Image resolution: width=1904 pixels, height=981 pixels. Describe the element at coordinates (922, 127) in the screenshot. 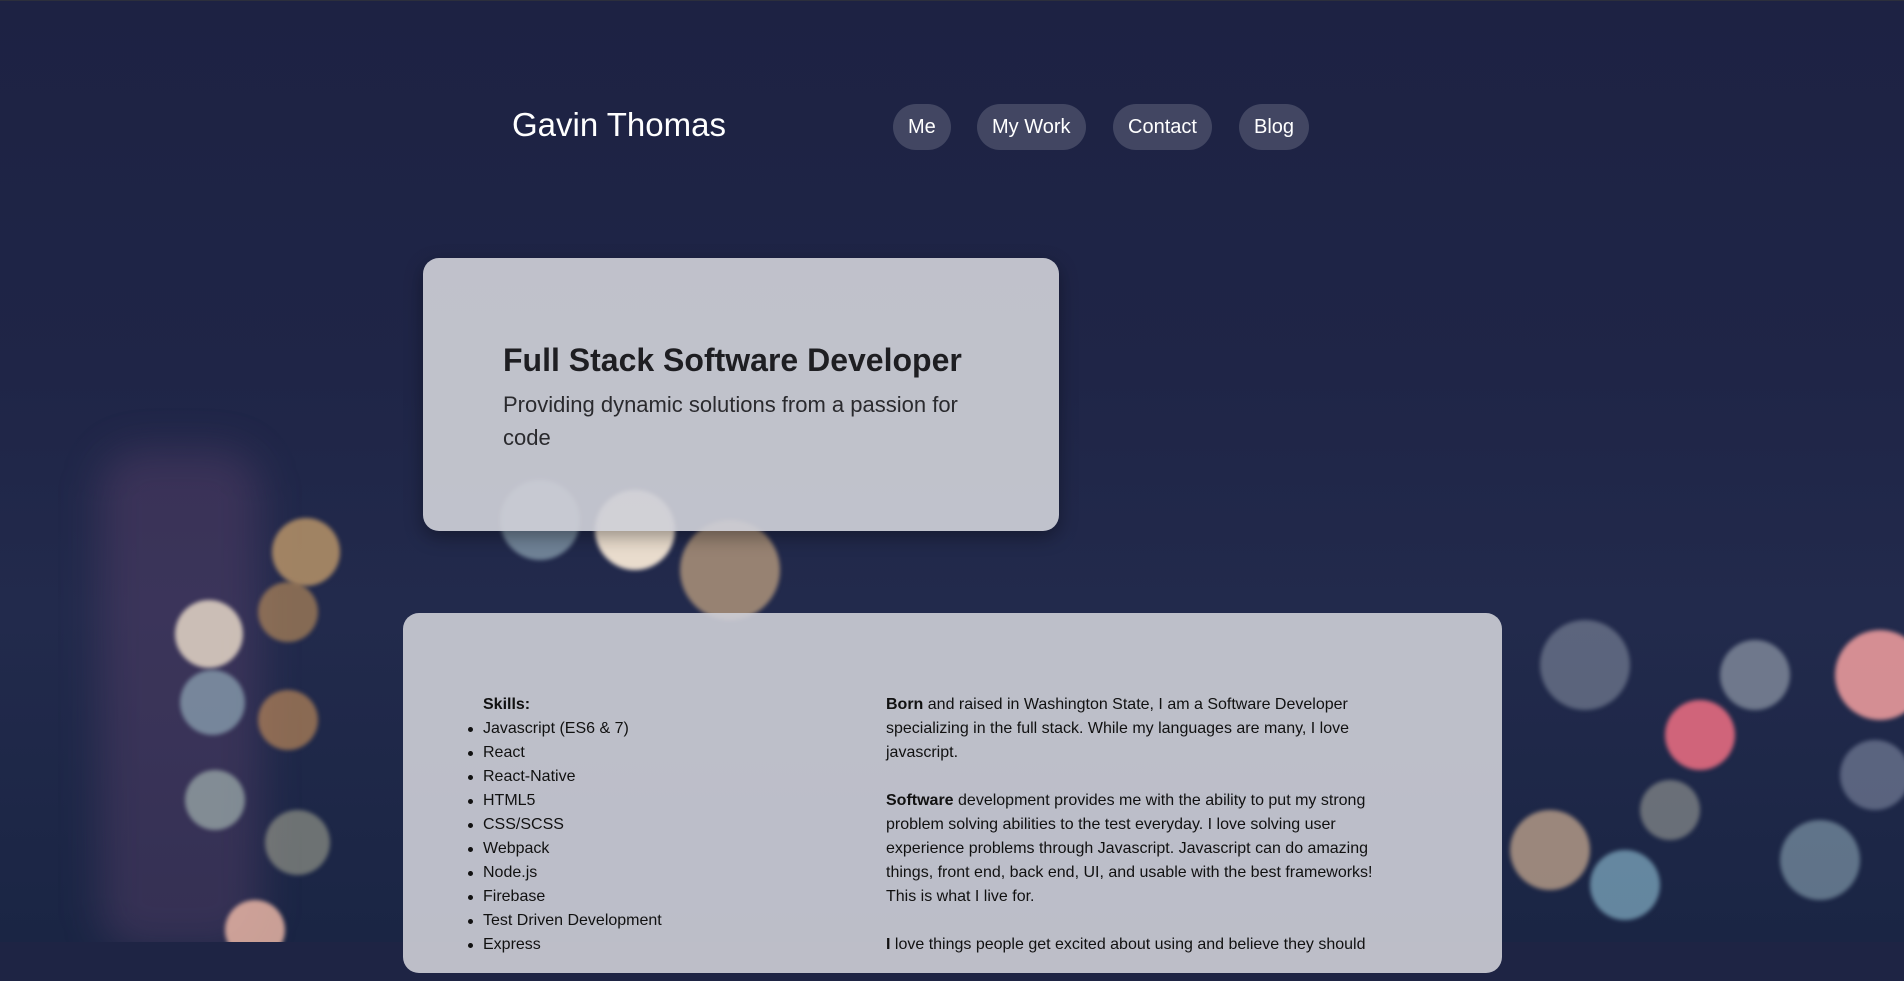

I see `nav-me-button: Me` at that location.